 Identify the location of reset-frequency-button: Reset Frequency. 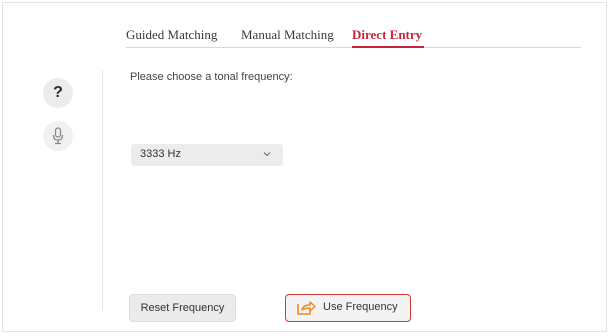
(182, 308).